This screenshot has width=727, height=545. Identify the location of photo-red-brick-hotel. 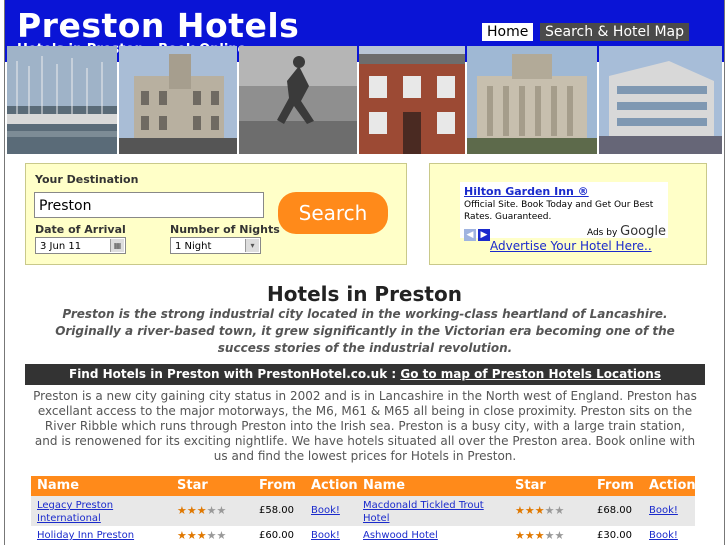
(412, 100).